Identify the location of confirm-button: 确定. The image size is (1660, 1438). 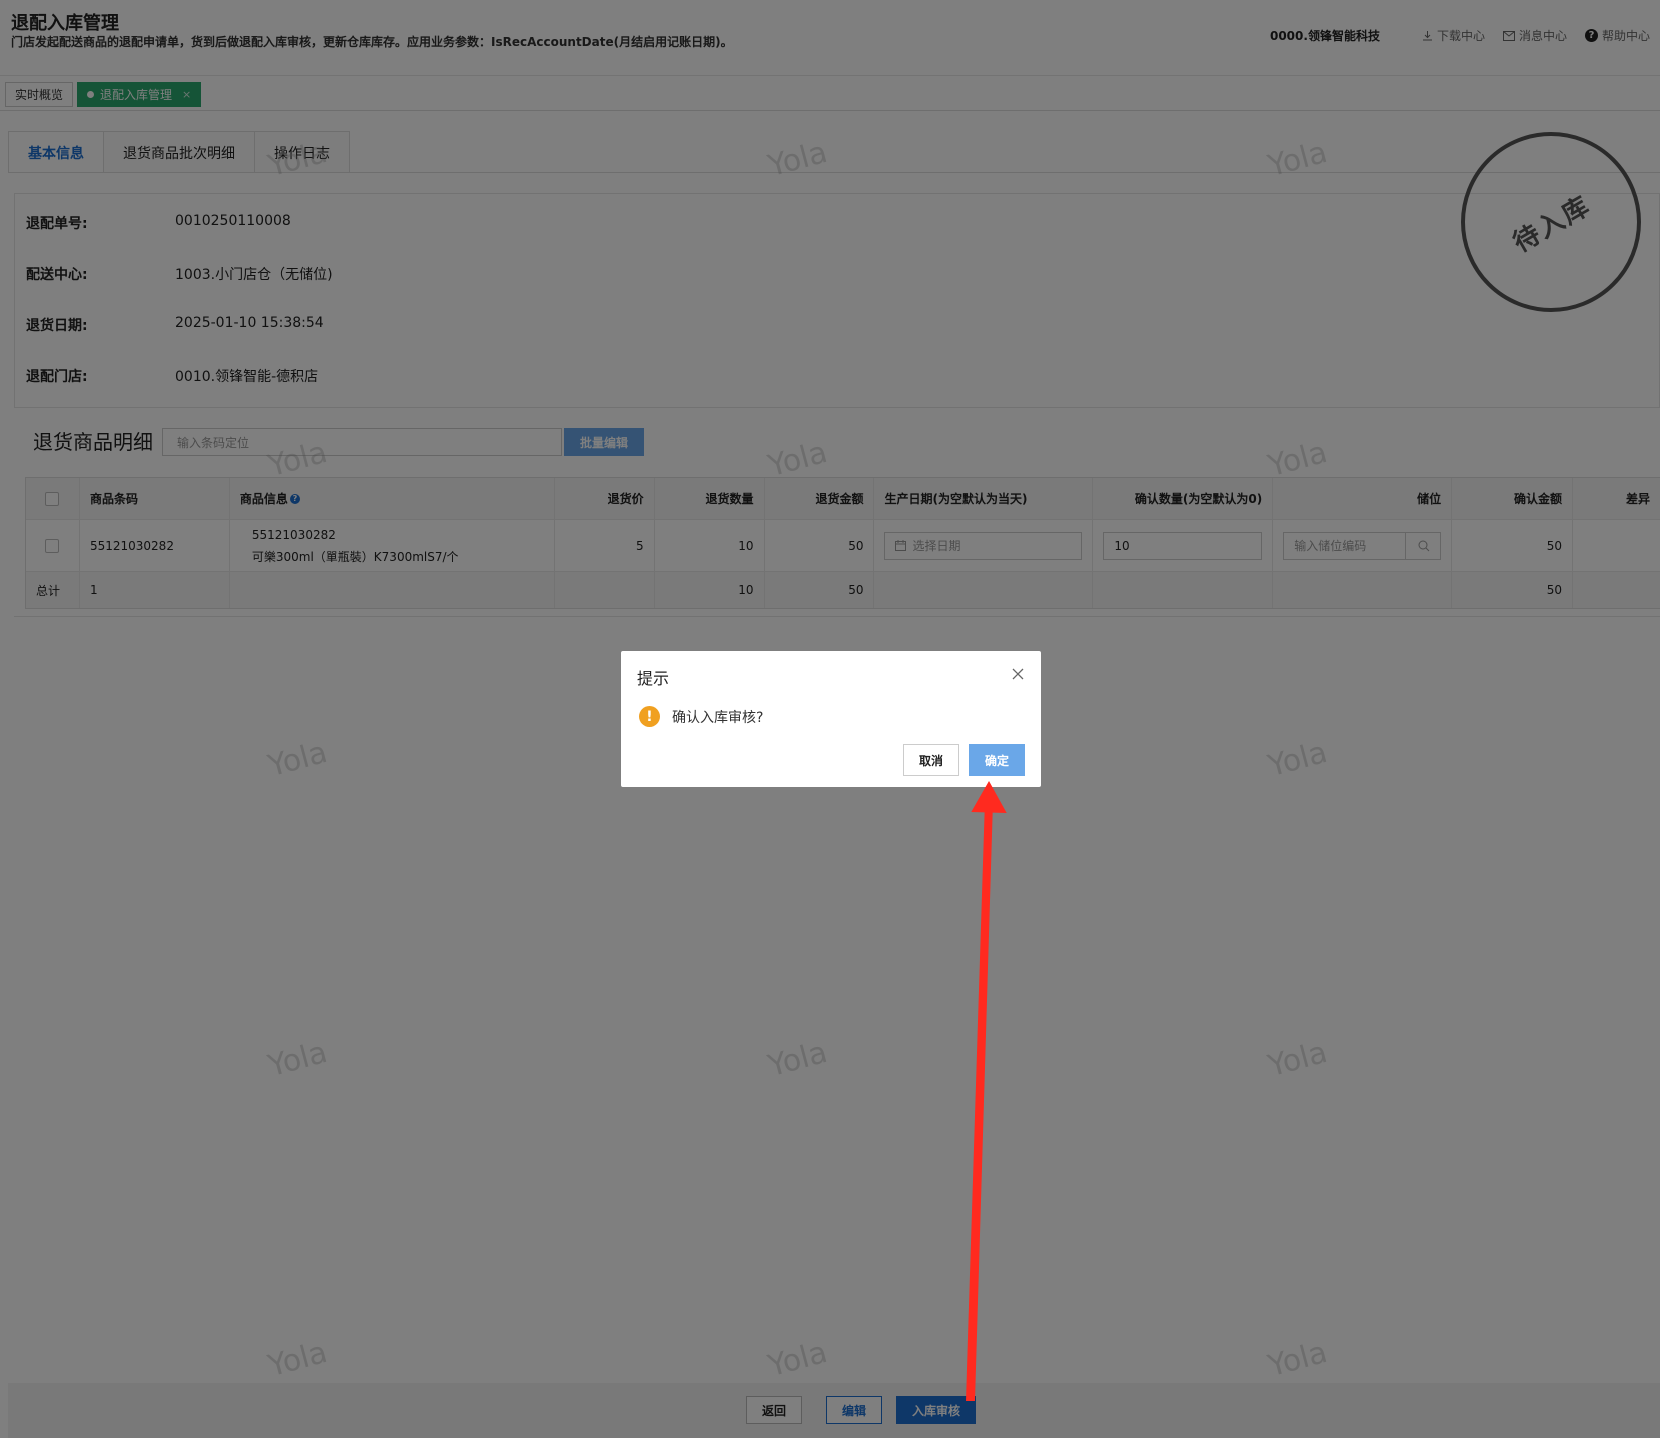
(997, 760).